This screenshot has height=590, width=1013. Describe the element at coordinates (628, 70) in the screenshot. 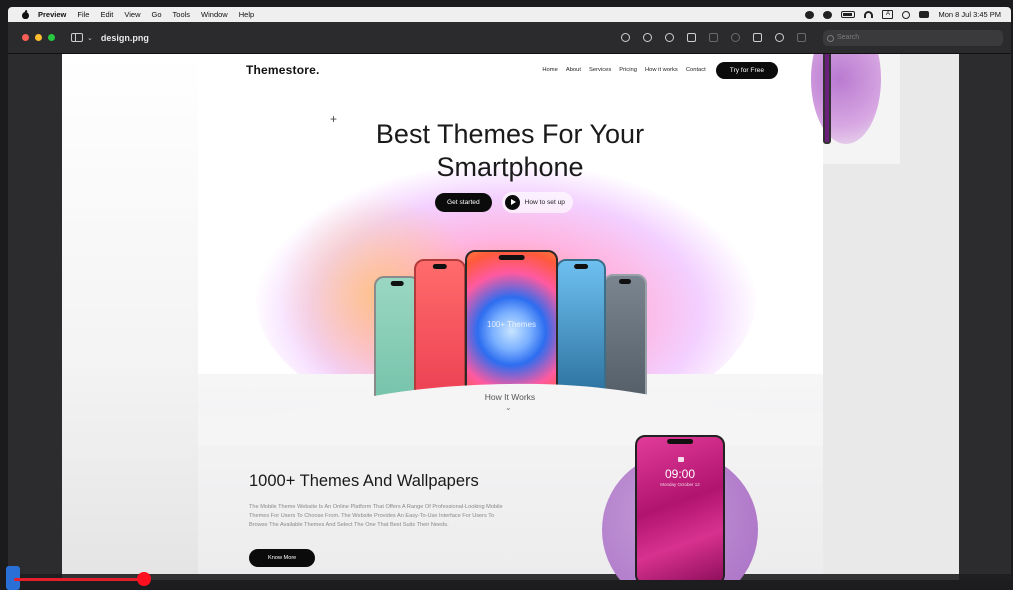

I see `nav-link-pricing: Pricing` at that location.